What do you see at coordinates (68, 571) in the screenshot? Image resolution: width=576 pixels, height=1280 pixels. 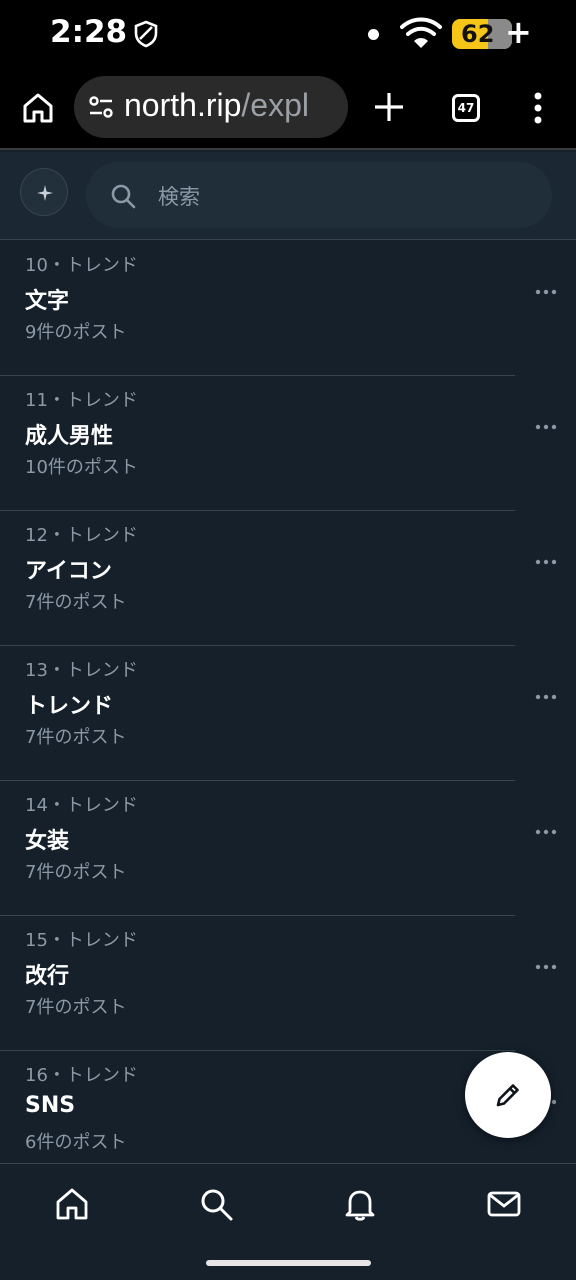 I see `trend-name: アイコン` at bounding box center [68, 571].